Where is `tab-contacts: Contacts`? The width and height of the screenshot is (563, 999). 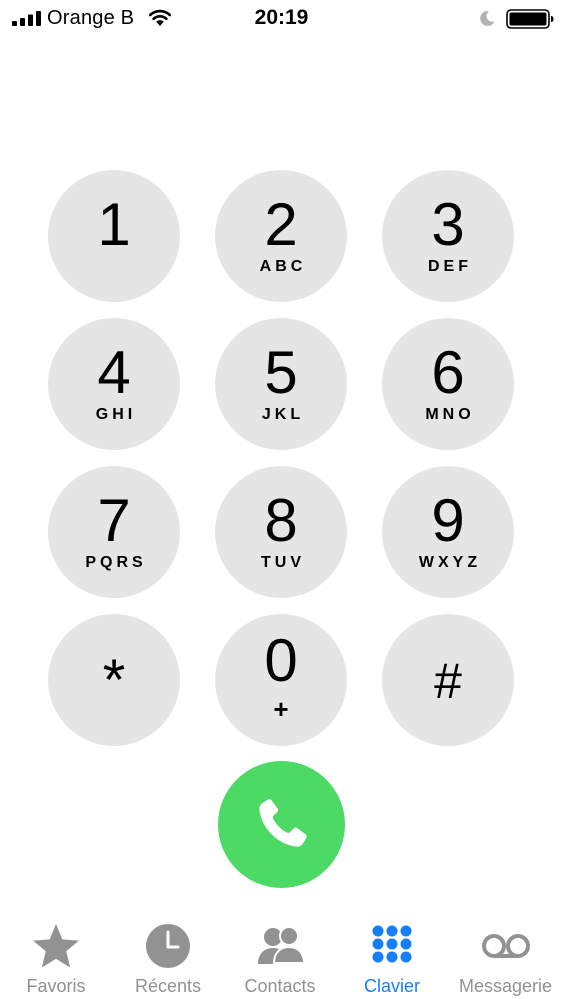 tab-contacts: Contacts is located at coordinates (280, 955).